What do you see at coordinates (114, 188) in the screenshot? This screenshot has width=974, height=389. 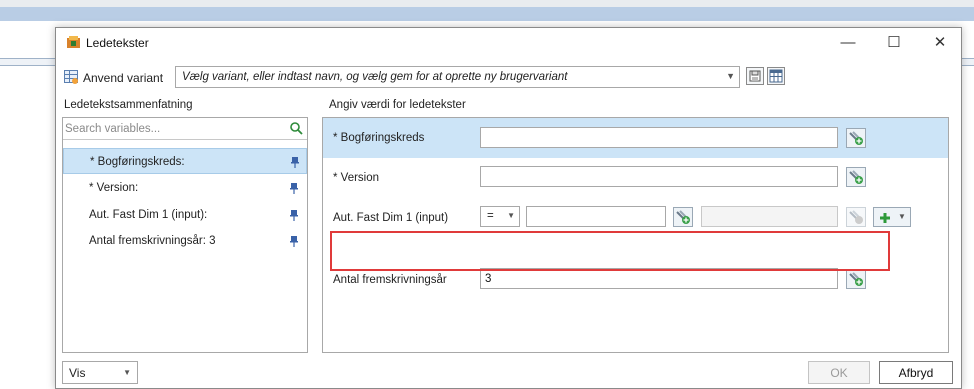 I see `list-item-label: * Version:` at bounding box center [114, 188].